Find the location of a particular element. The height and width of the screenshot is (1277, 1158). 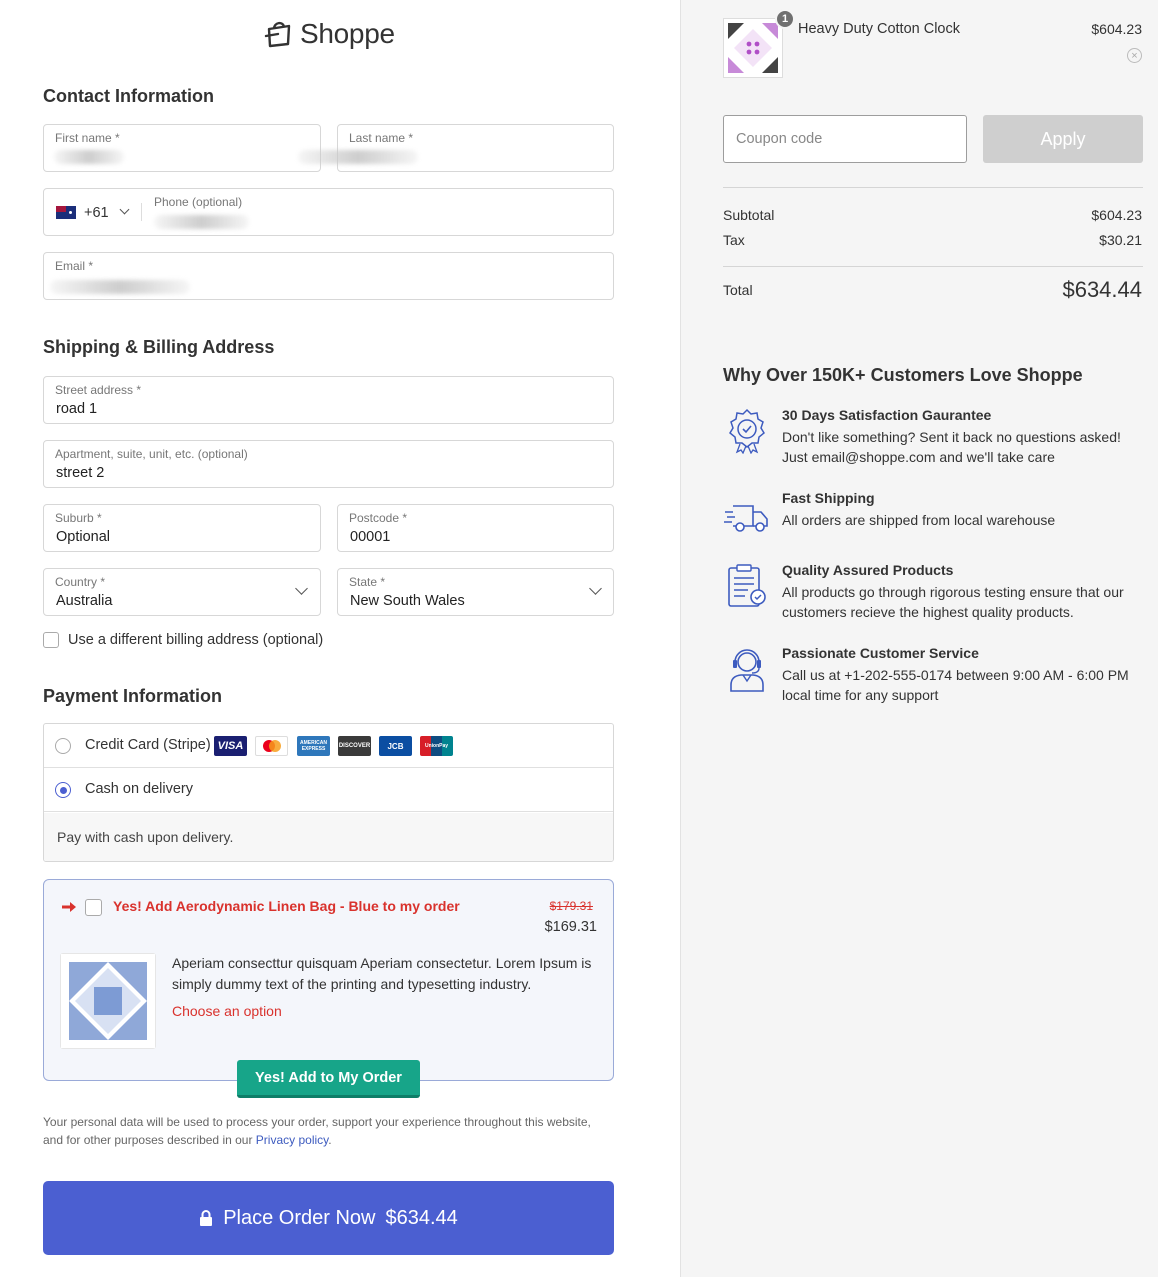

place-order-amount: $634.44 is located at coordinates (421, 1217).